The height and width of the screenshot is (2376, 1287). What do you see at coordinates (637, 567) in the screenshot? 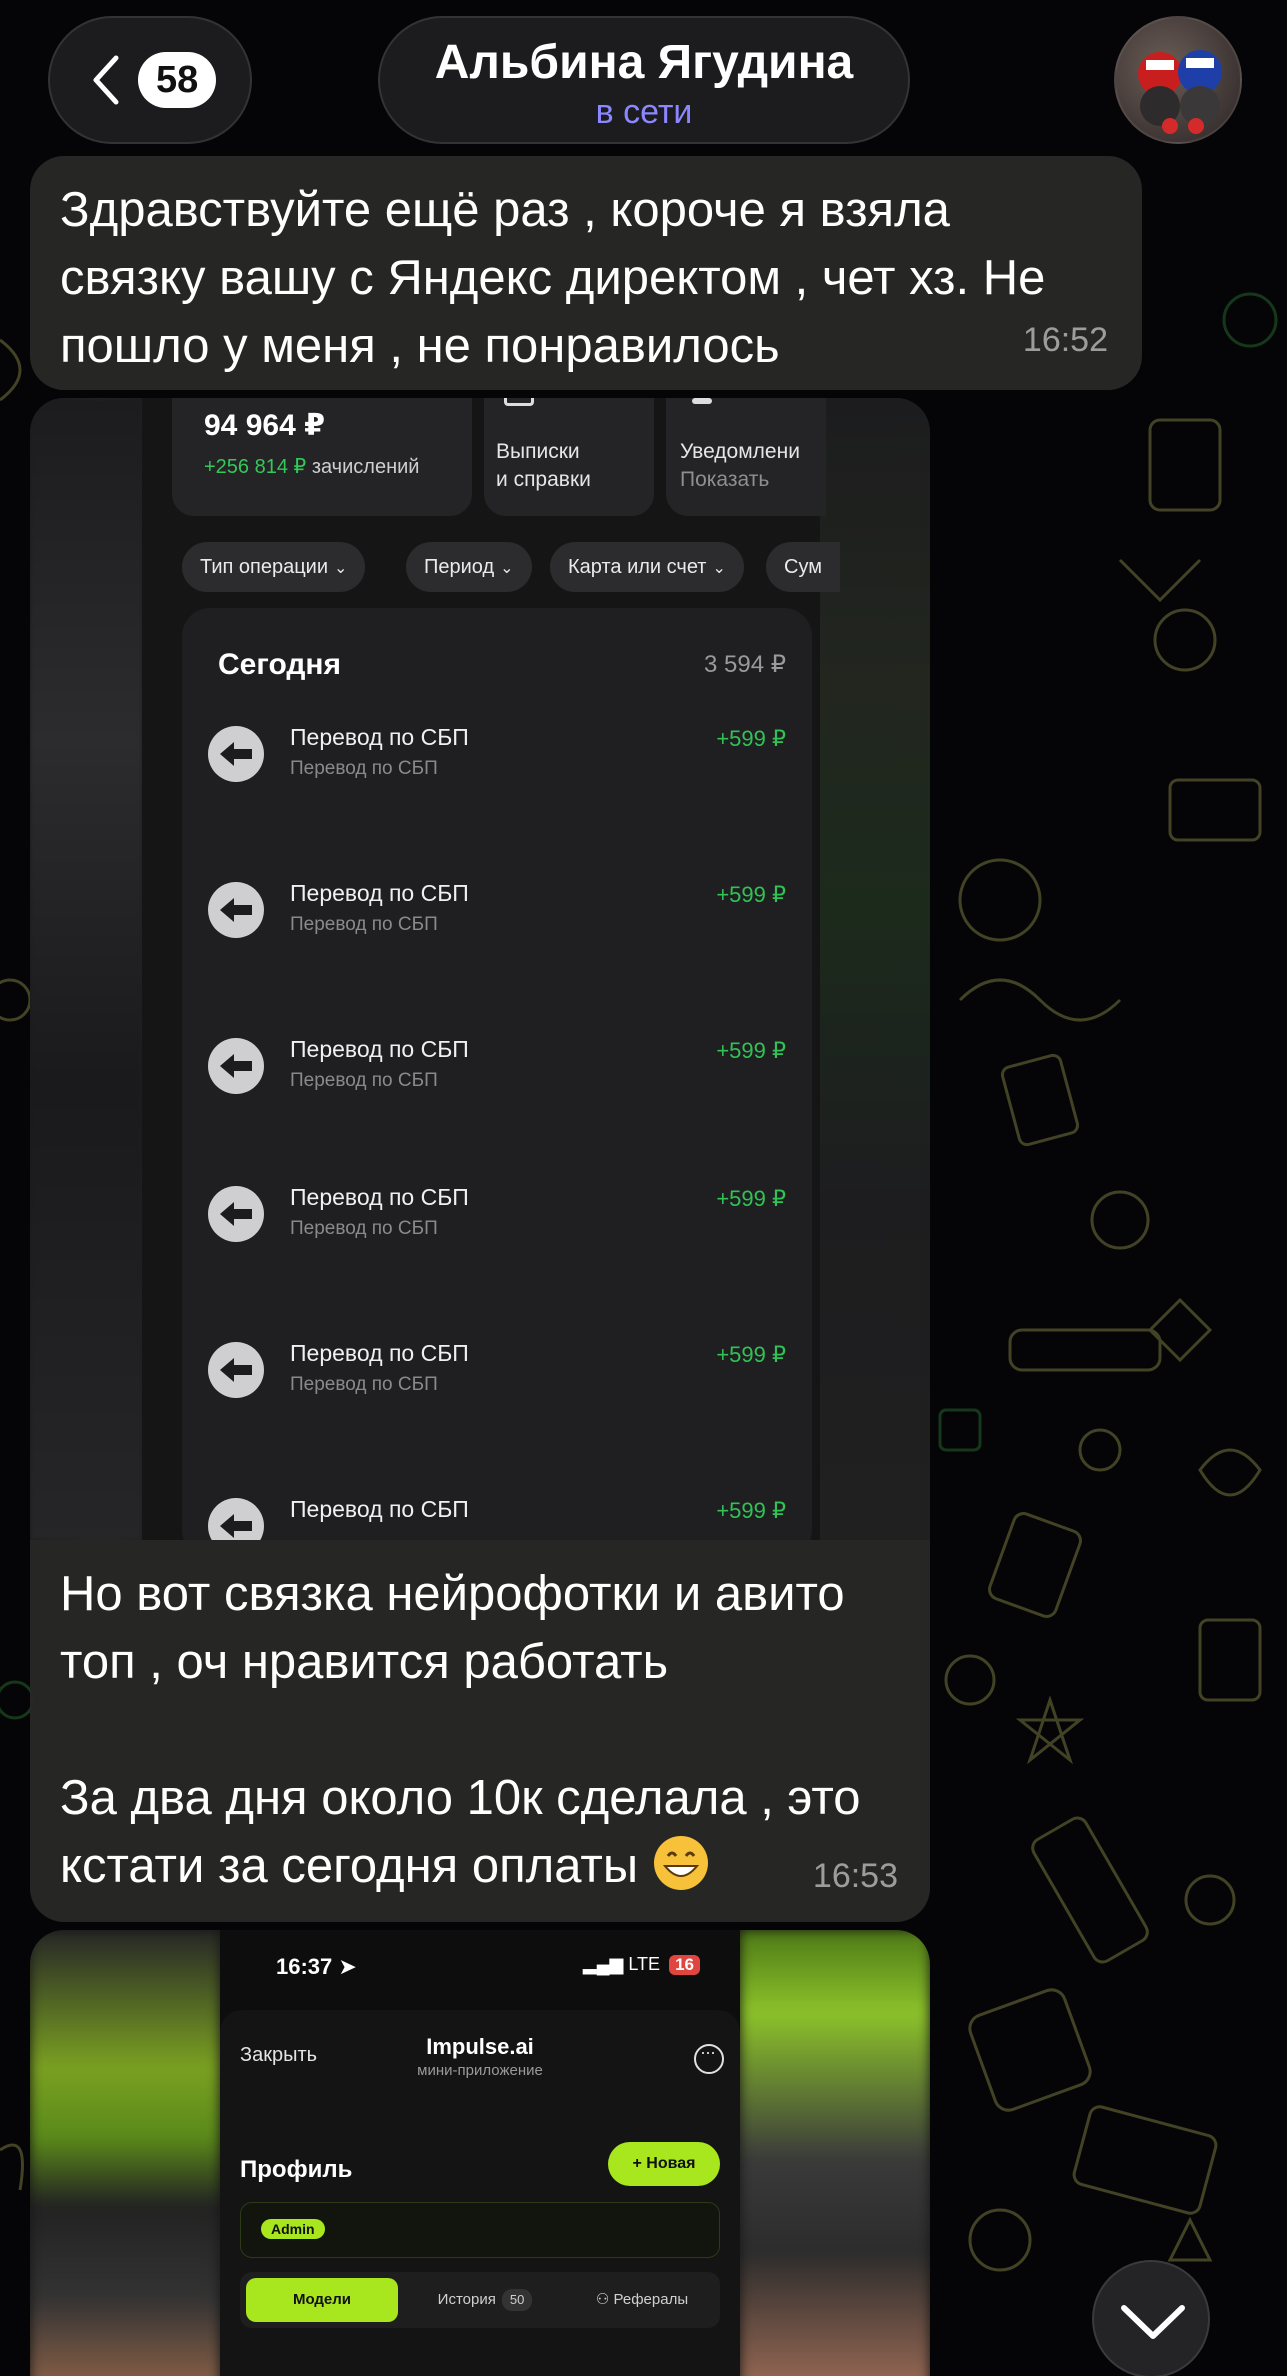
I see `filter-chip-label: Карта или счет` at bounding box center [637, 567].